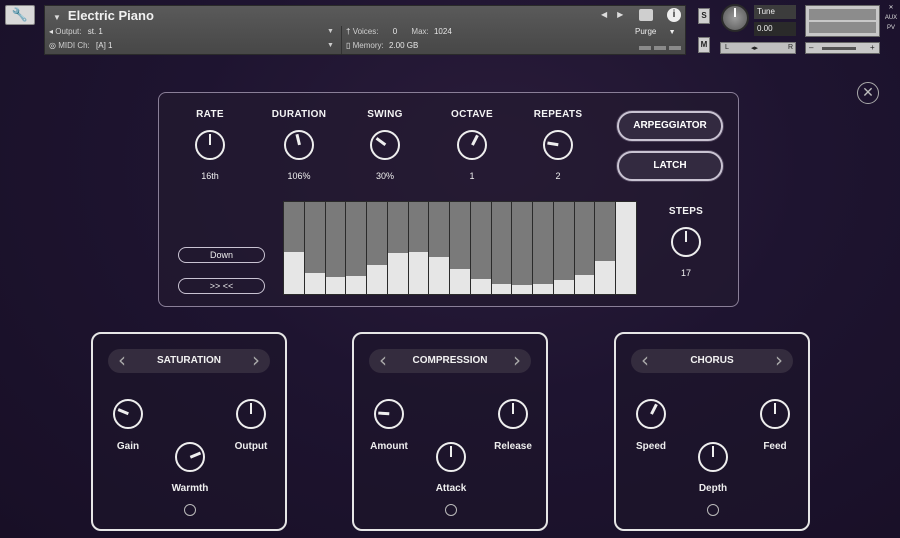  I want to click on compression-selector: ‹ COMPRESSION ›, so click(450, 361).